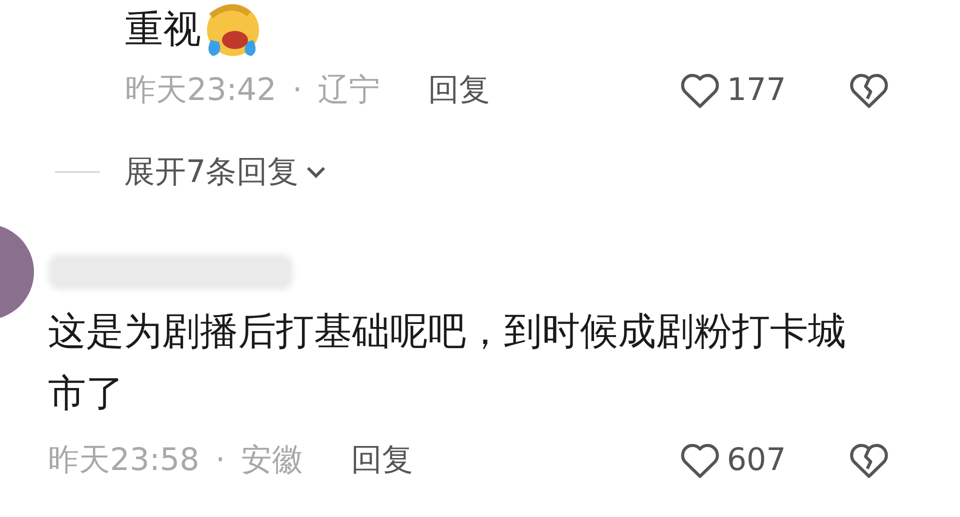 This screenshot has width=960, height=517. Describe the element at coordinates (272, 460) in the screenshot. I see `comment-location: 安徽` at that location.